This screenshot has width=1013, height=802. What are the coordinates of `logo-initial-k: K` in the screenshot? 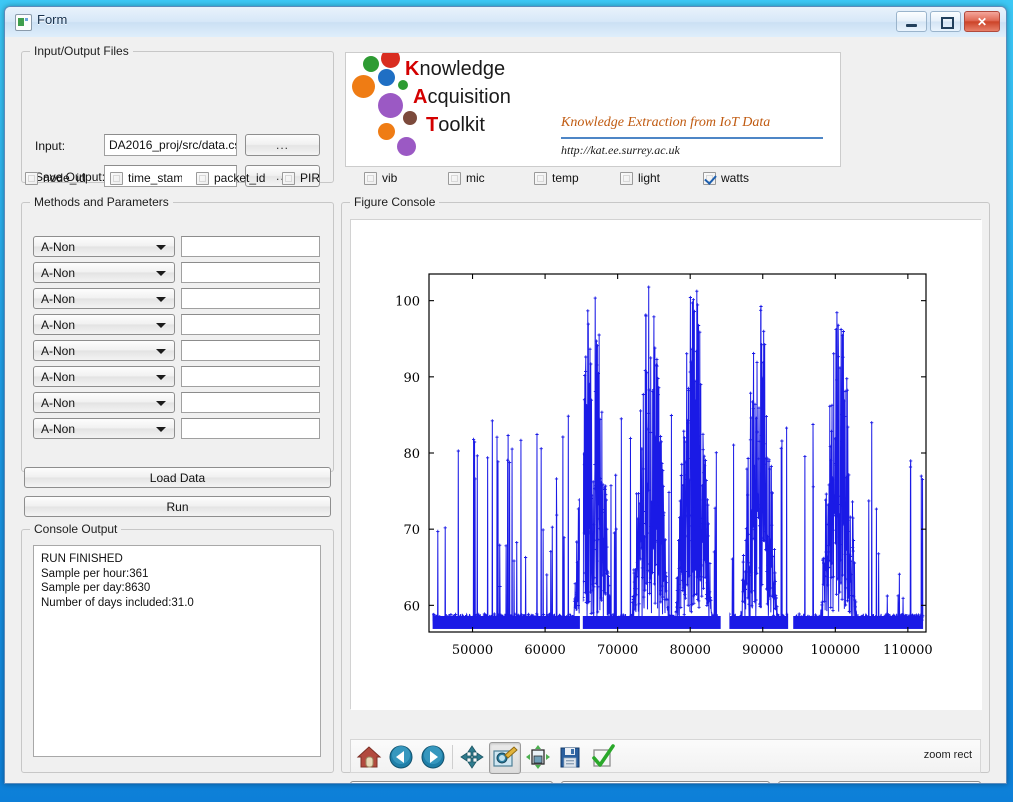 It's located at (412, 69).